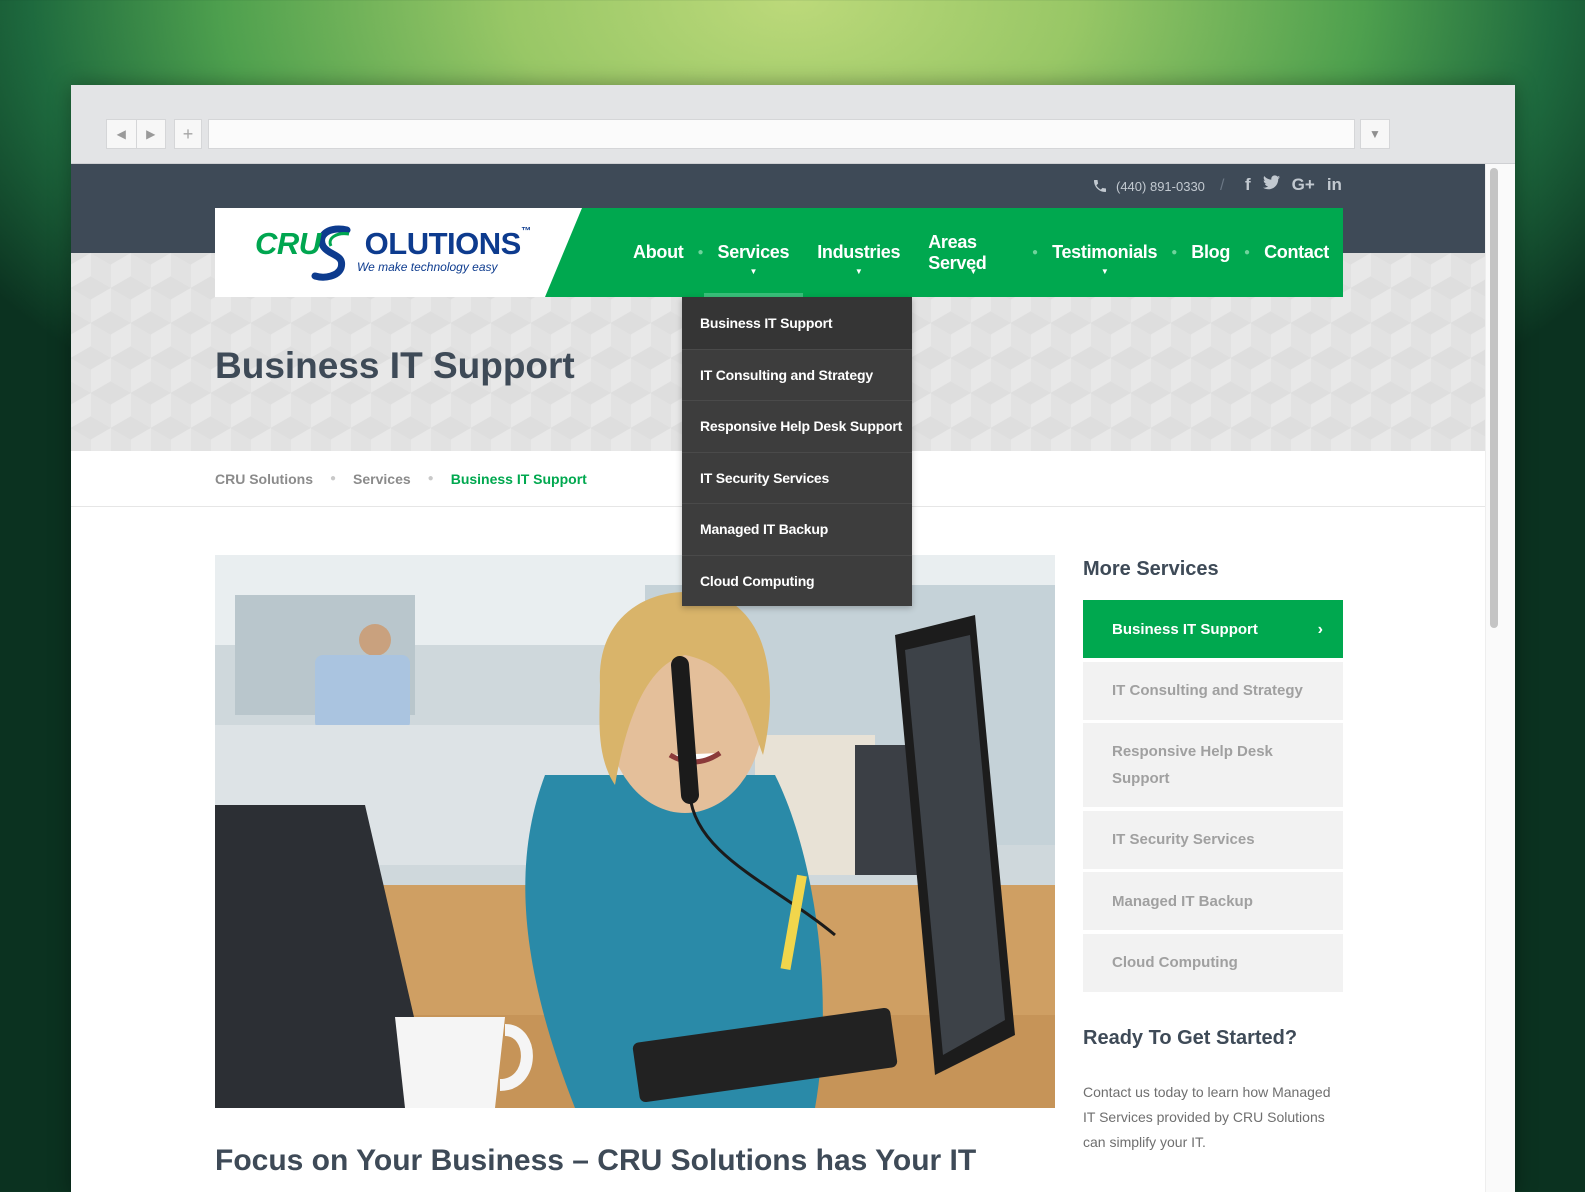 The image size is (1585, 1192). What do you see at coordinates (1303, 185) in the screenshot?
I see `google-plus-icon: G+` at bounding box center [1303, 185].